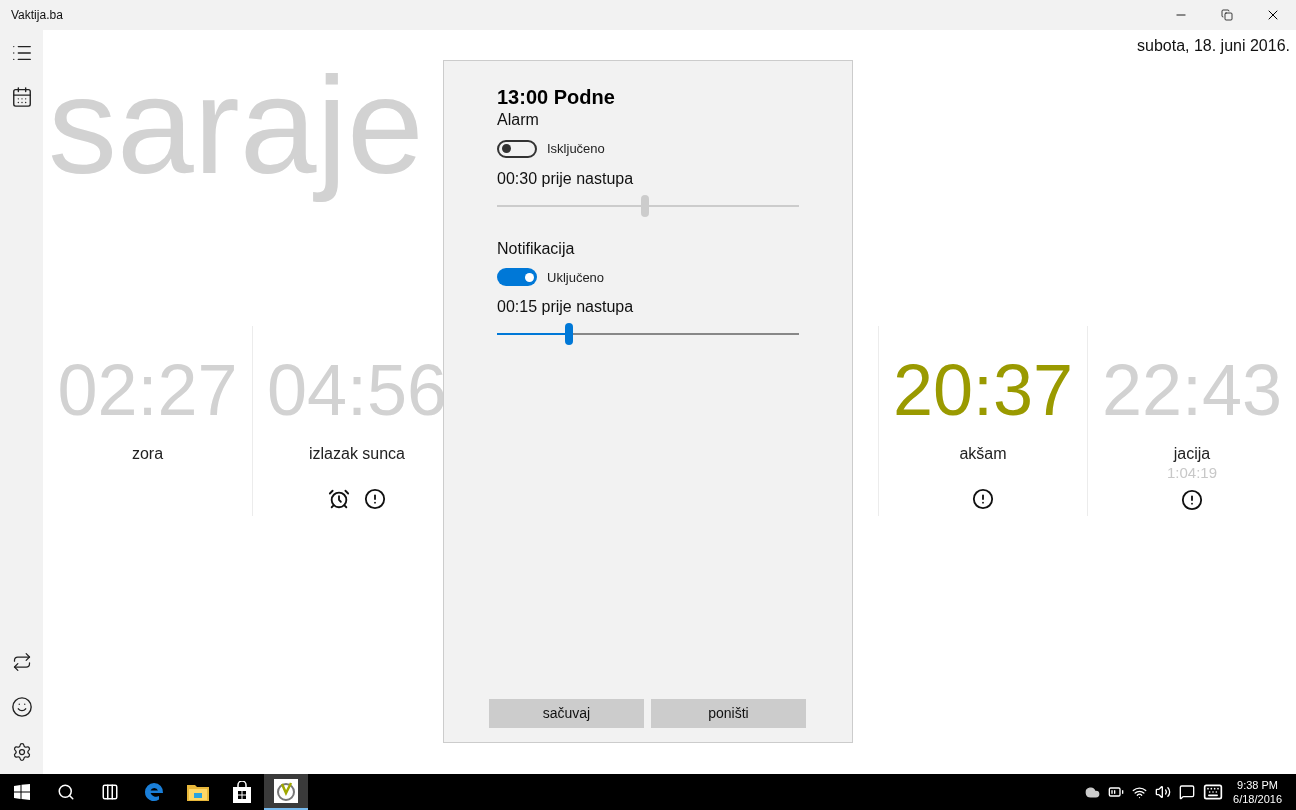 Image resolution: width=1296 pixels, height=810 pixels. What do you see at coordinates (21, 662) in the screenshot?
I see `repeat-icon` at bounding box center [21, 662].